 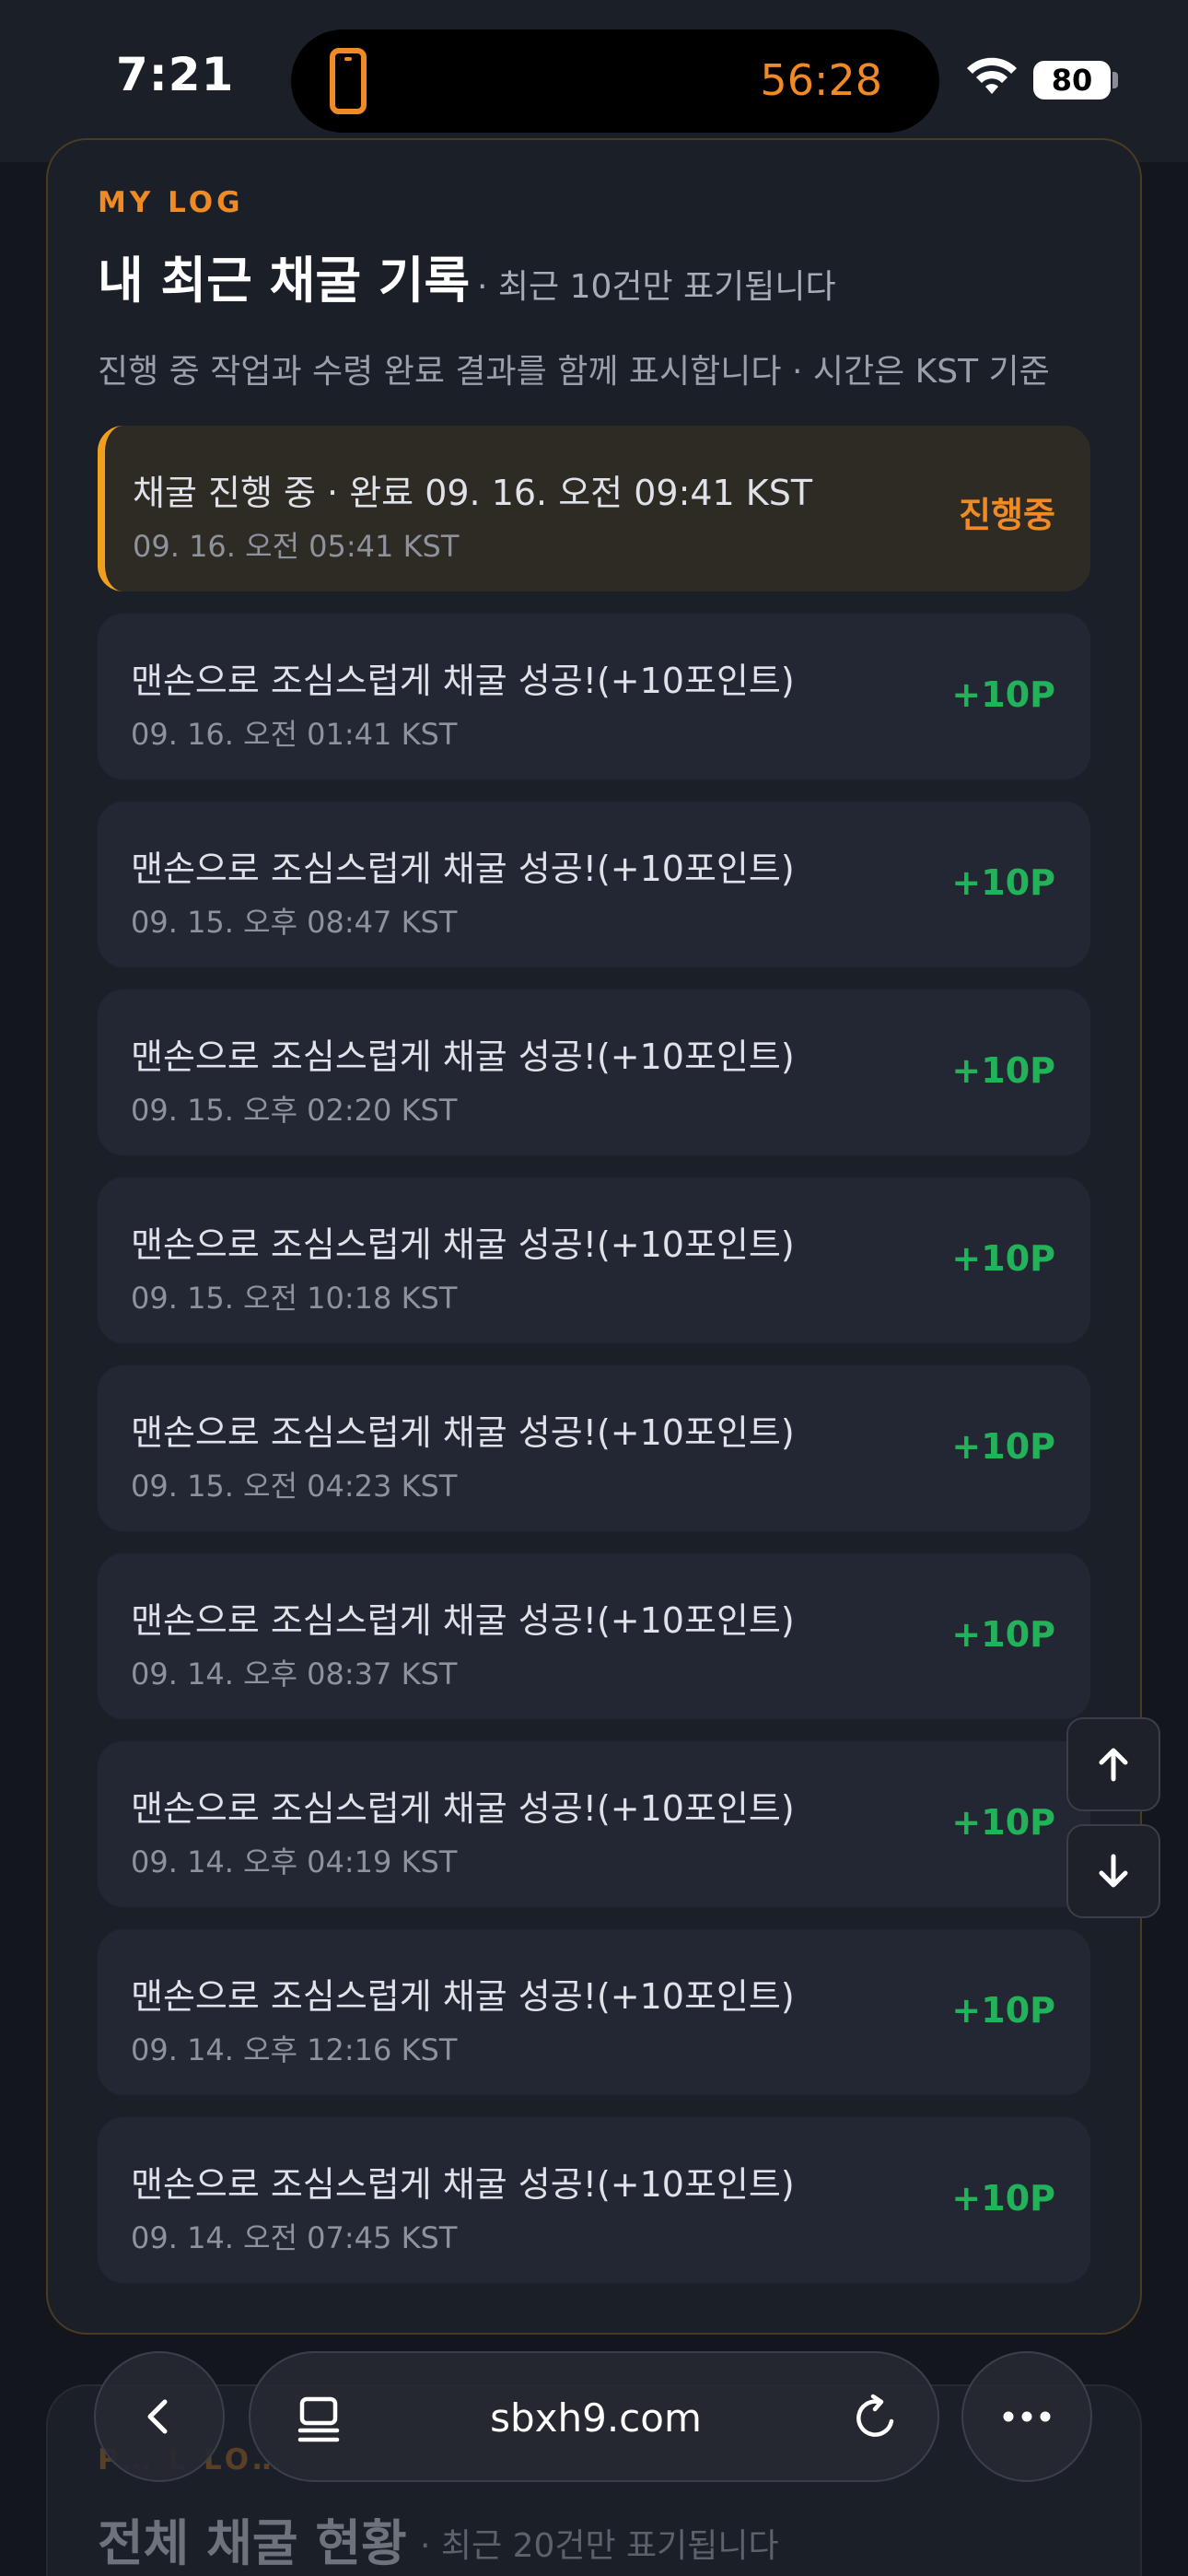 What do you see at coordinates (615, 81) in the screenshot?
I see `dynamic-island: 56:28` at bounding box center [615, 81].